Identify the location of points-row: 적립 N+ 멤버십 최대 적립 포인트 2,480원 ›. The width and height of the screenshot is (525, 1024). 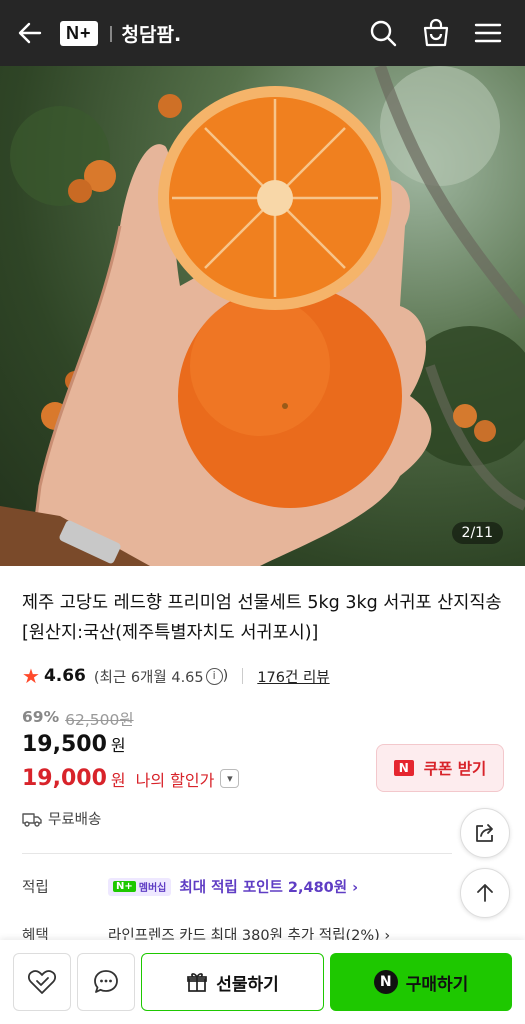
(190, 886).